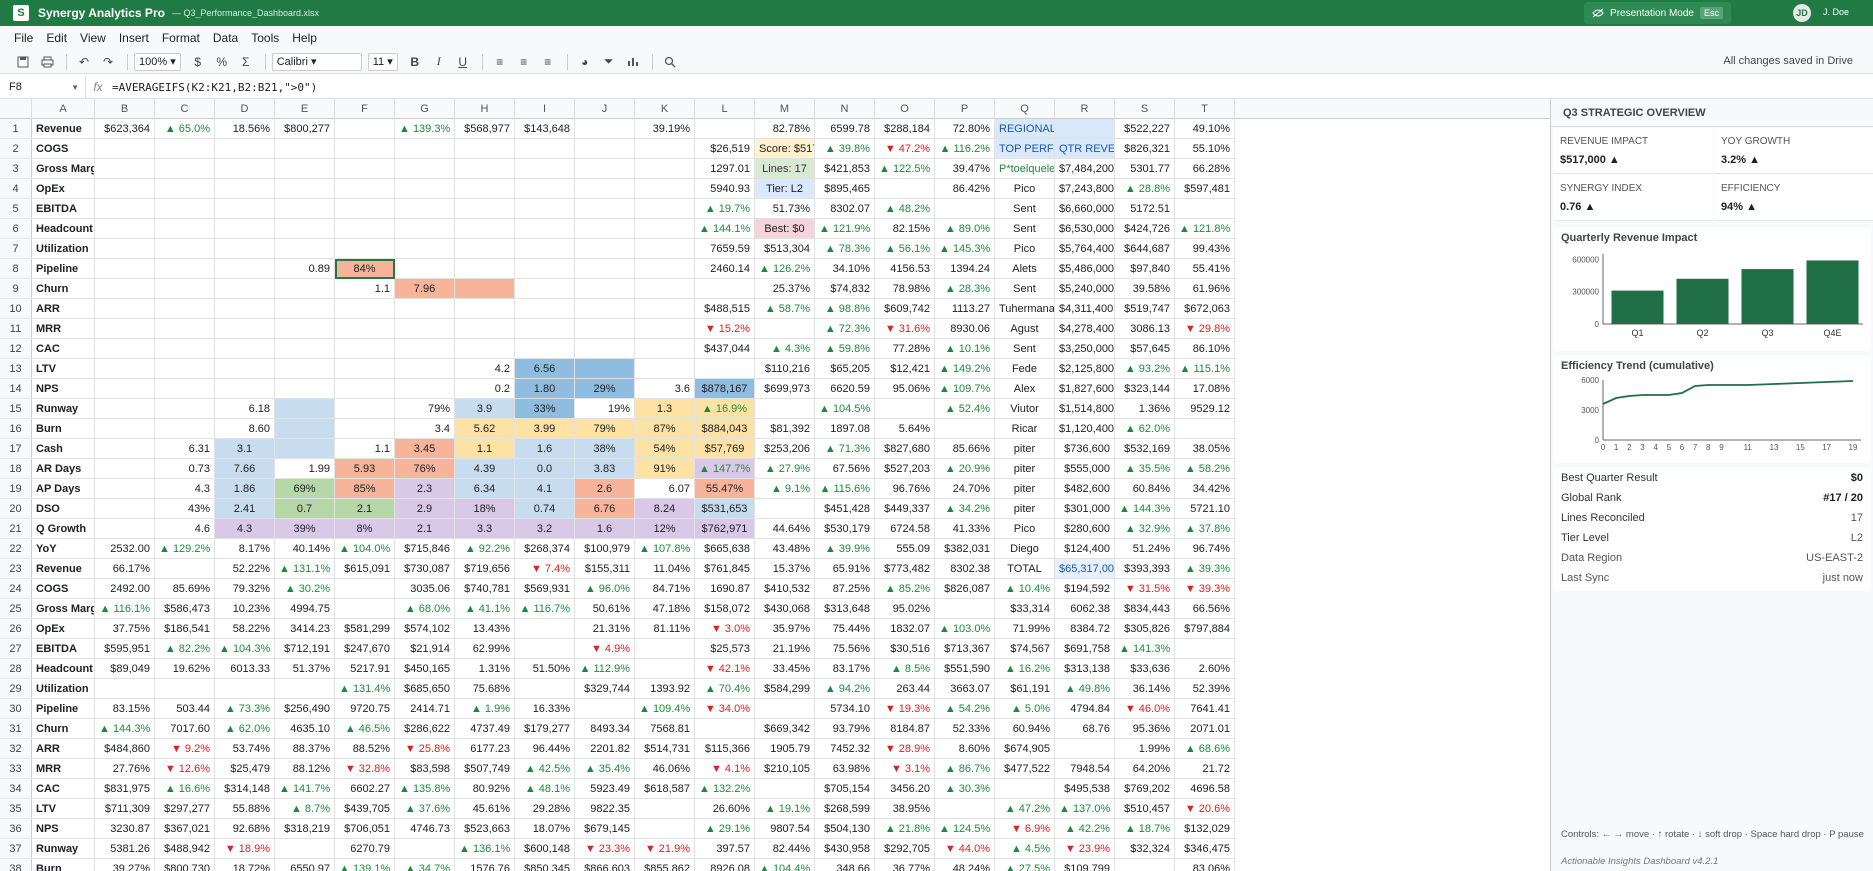 The width and height of the screenshot is (1873, 871). Describe the element at coordinates (125, 849) in the screenshot. I see `cell: 5381.26` at that location.